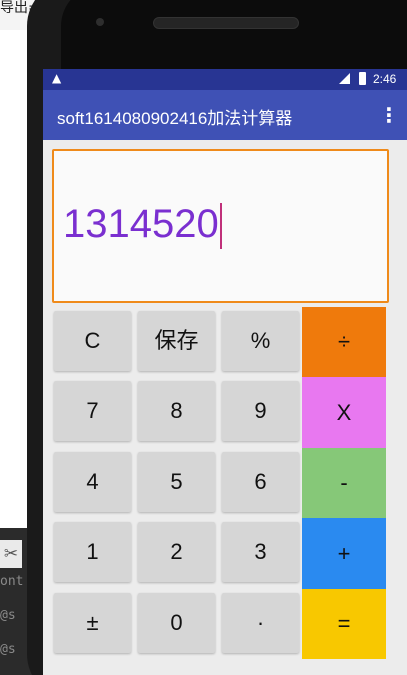 The height and width of the screenshot is (675, 407). Describe the element at coordinates (260, 482) in the screenshot. I see `key-digit-6-button: 6` at that location.